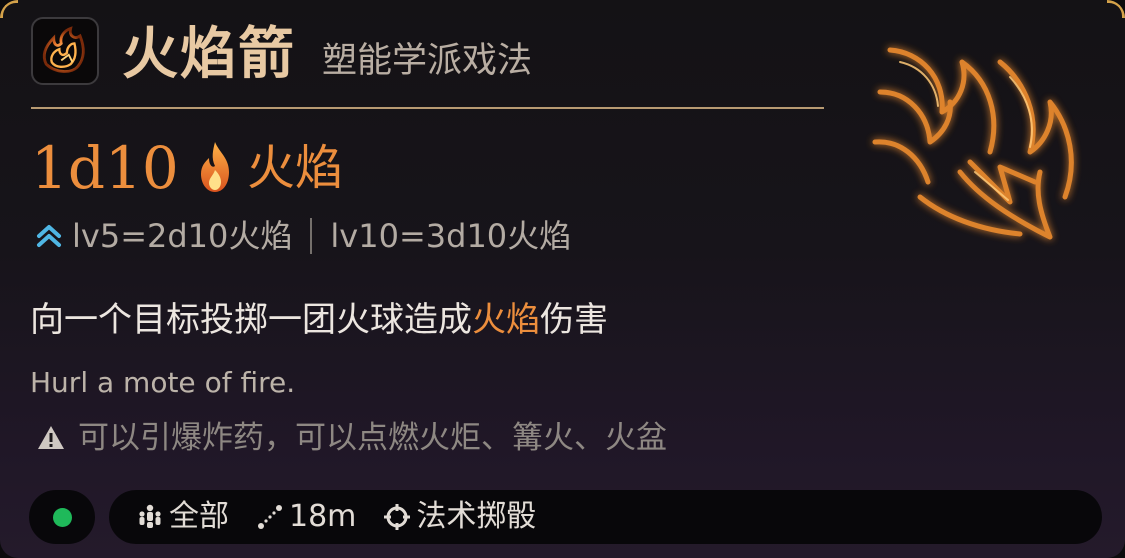 The height and width of the screenshot is (558, 1125). I want to click on damage-type: 火焰, so click(294, 168).